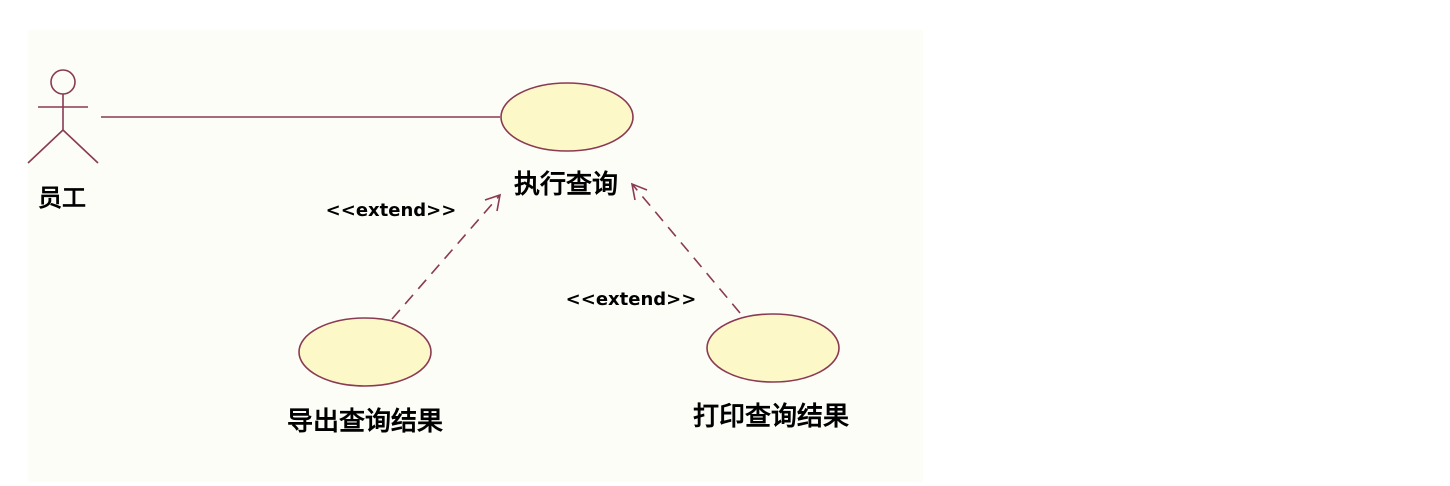 The width and height of the screenshot is (1450, 486). Describe the element at coordinates (63, 82) in the screenshot. I see `actor-head` at that location.